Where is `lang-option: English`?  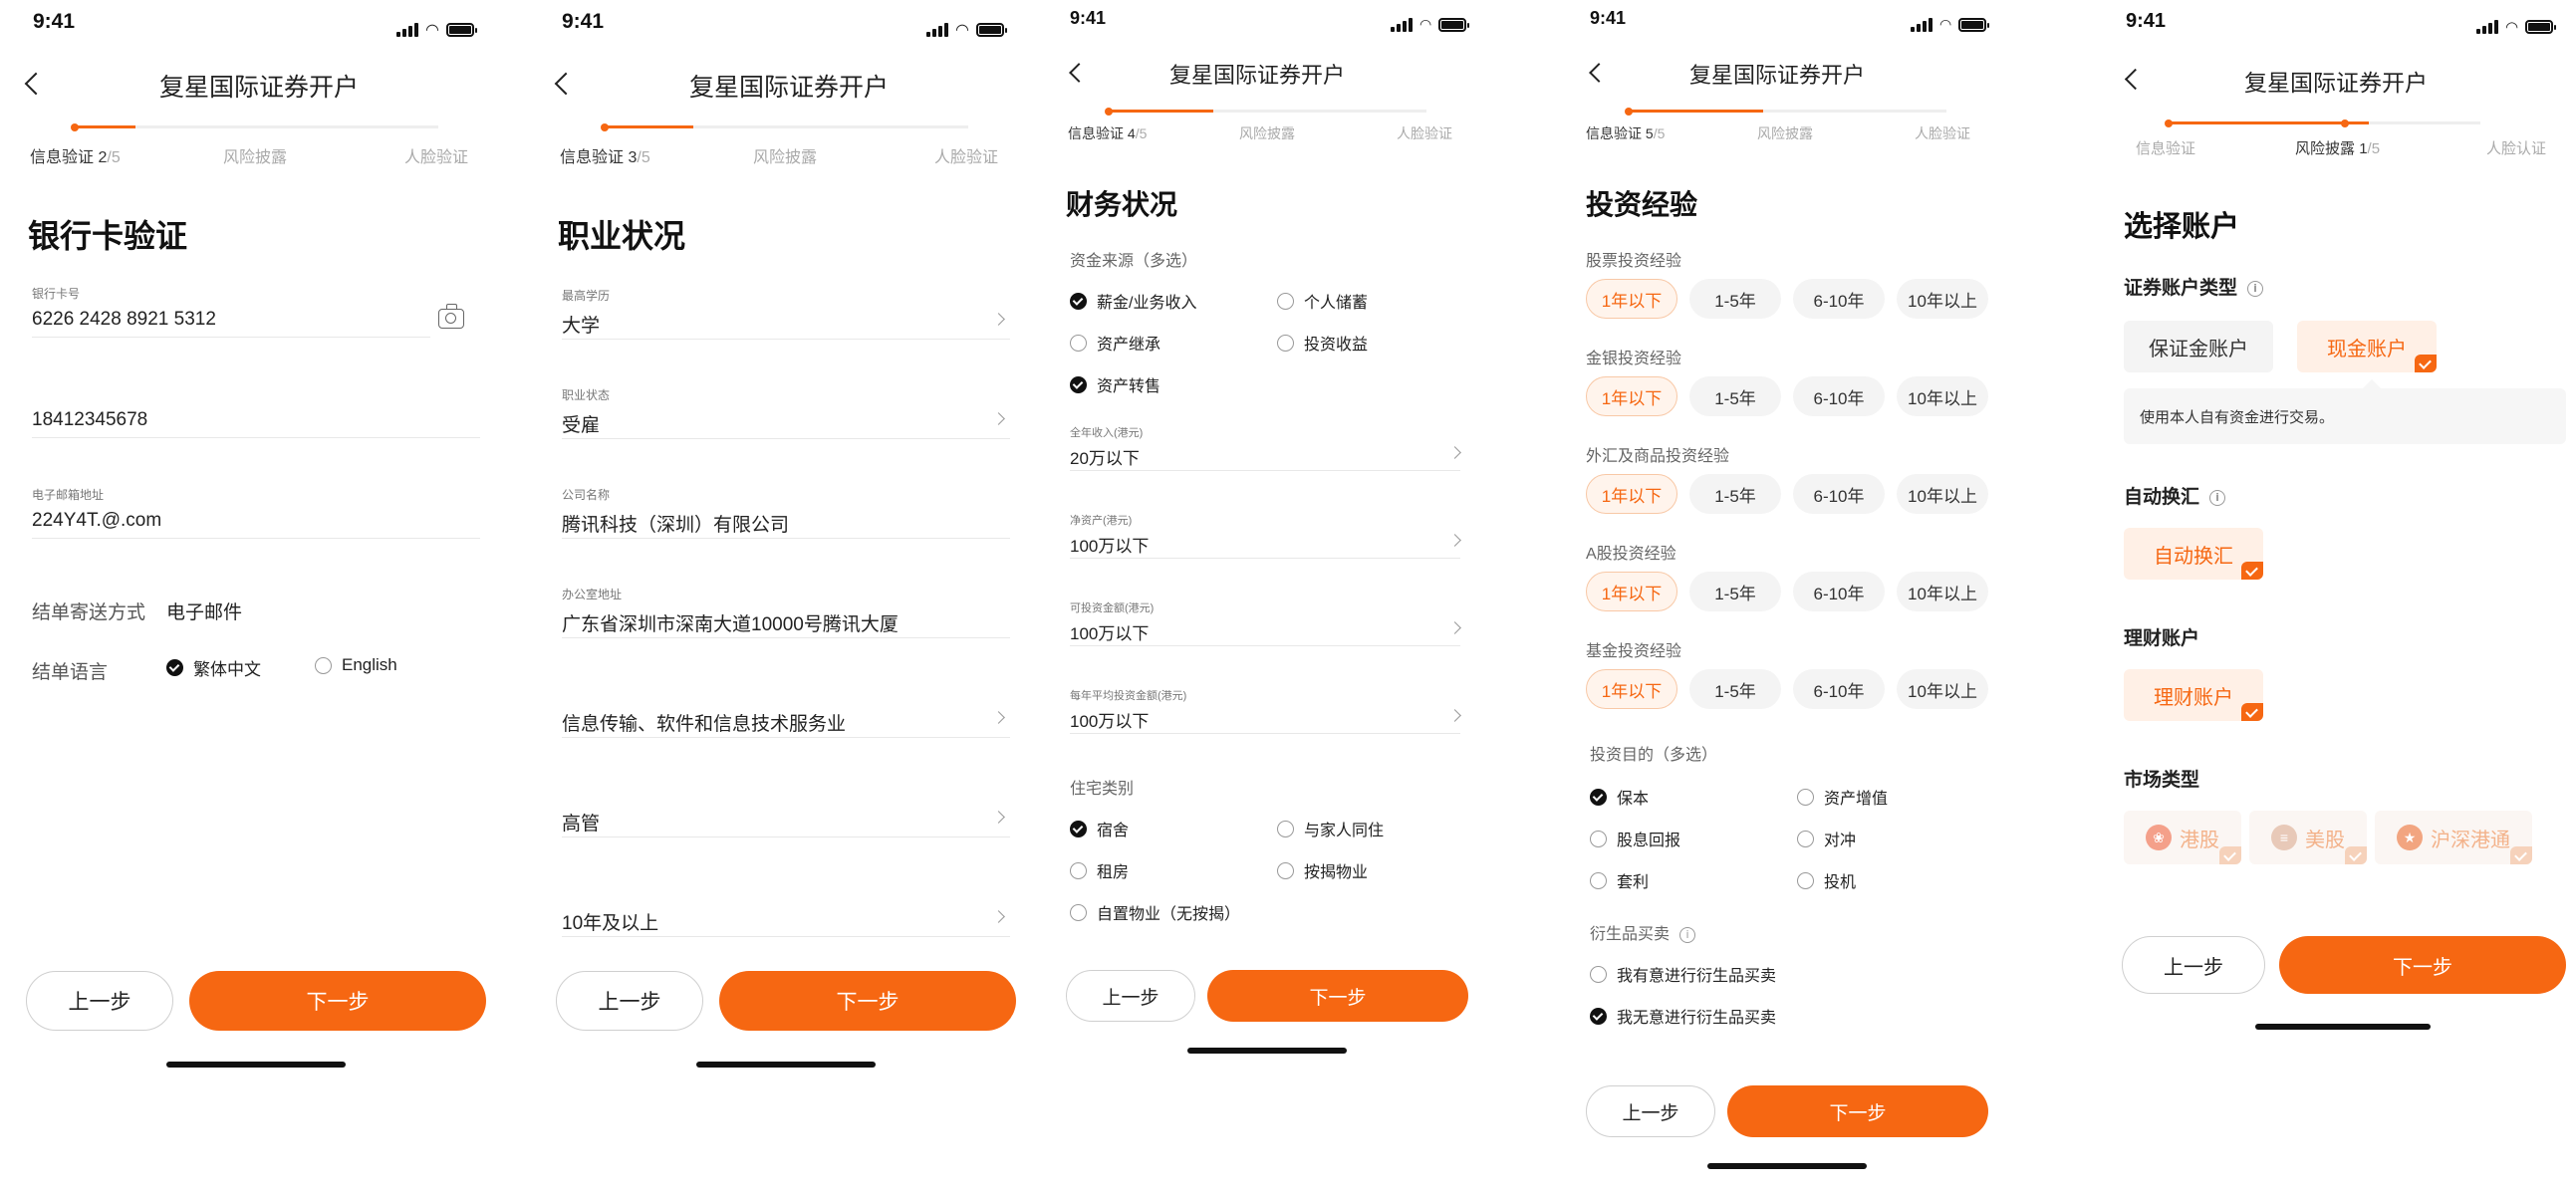
lang-option: English is located at coordinates (356, 665).